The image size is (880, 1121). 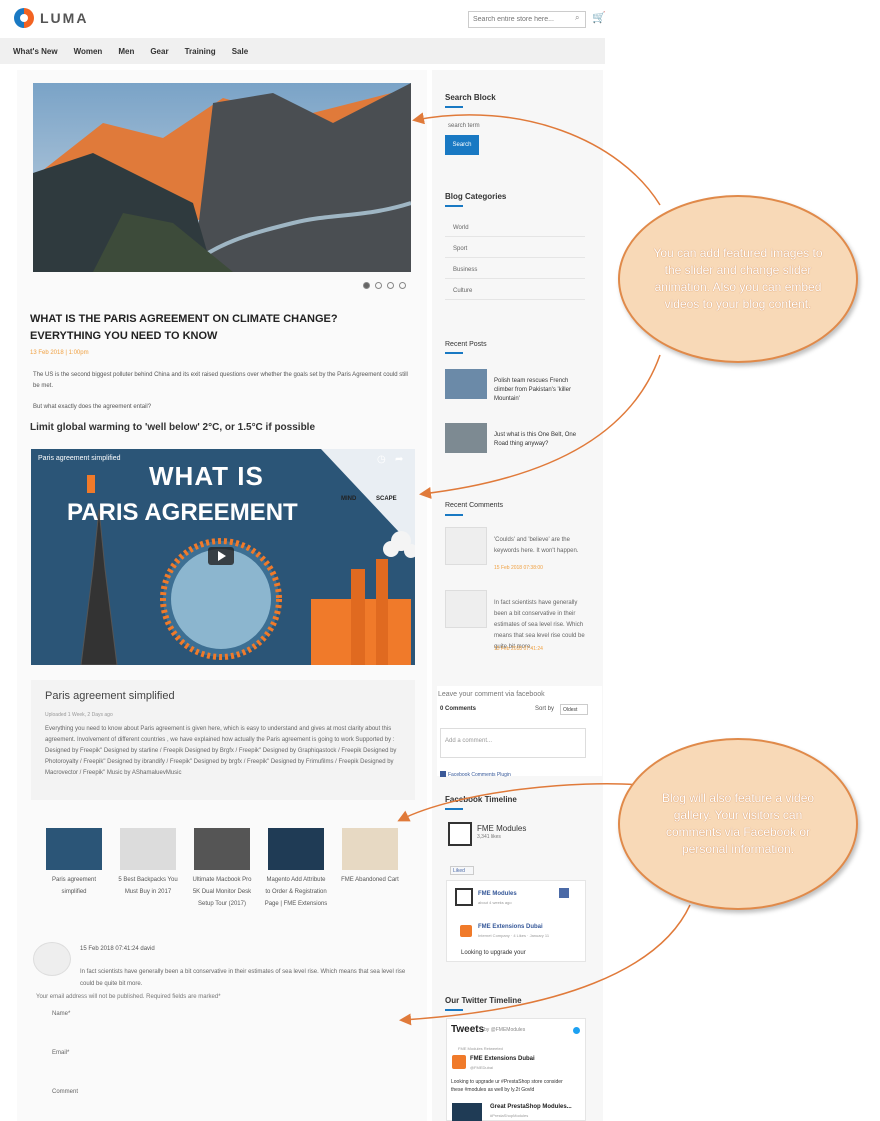 What do you see at coordinates (61, 1053) in the screenshot?
I see `email-field-label: Email*` at bounding box center [61, 1053].